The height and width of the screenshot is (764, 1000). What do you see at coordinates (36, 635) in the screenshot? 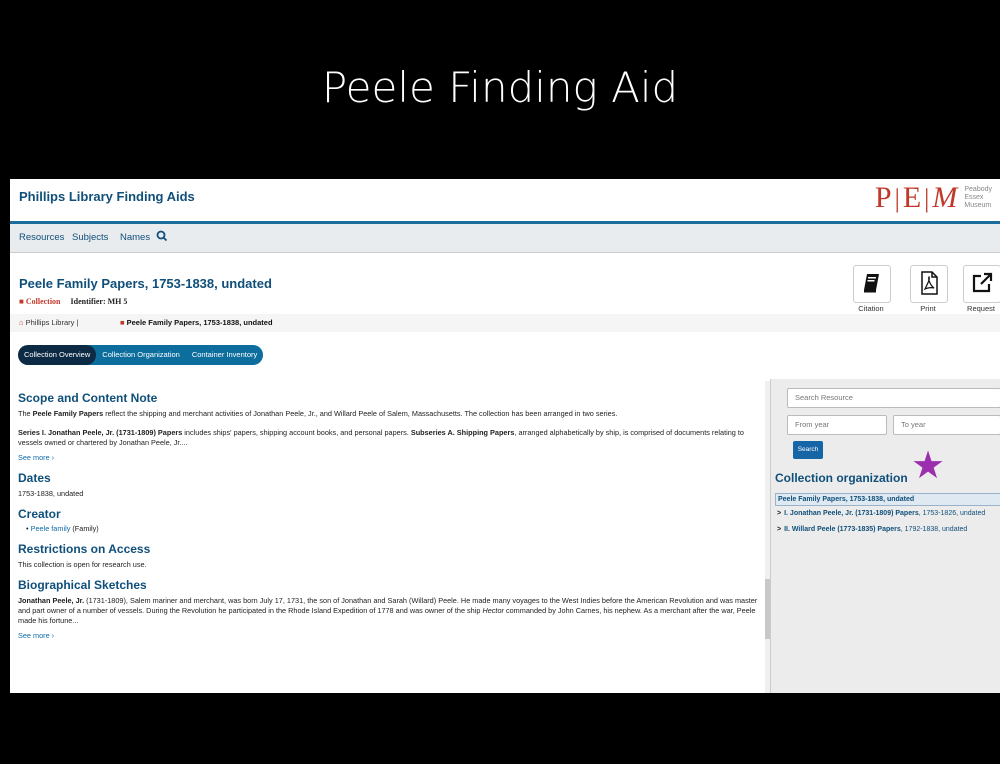
I see `bio-see-more-link: See more ›` at bounding box center [36, 635].